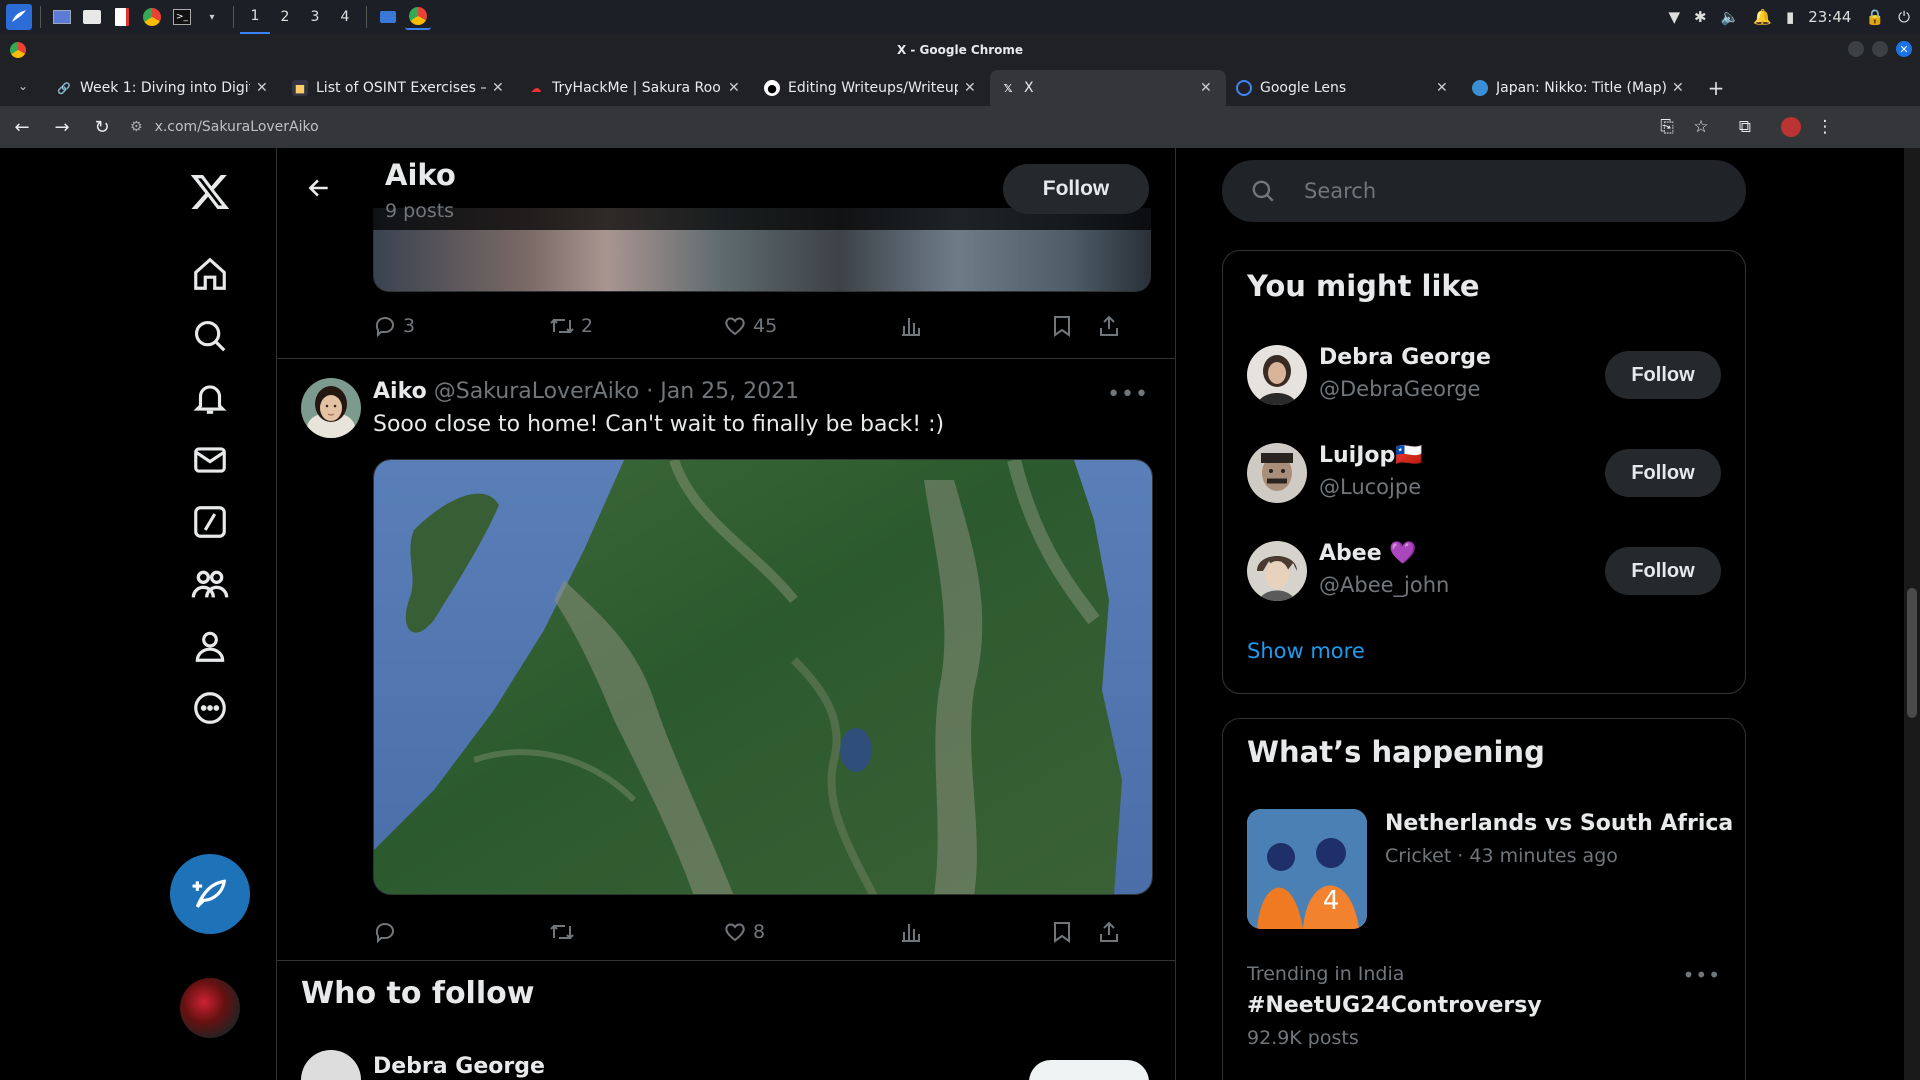 The height and width of the screenshot is (1080, 1920). I want to click on tweet-author-handle: @SakuraLoverAiko, so click(537, 391).